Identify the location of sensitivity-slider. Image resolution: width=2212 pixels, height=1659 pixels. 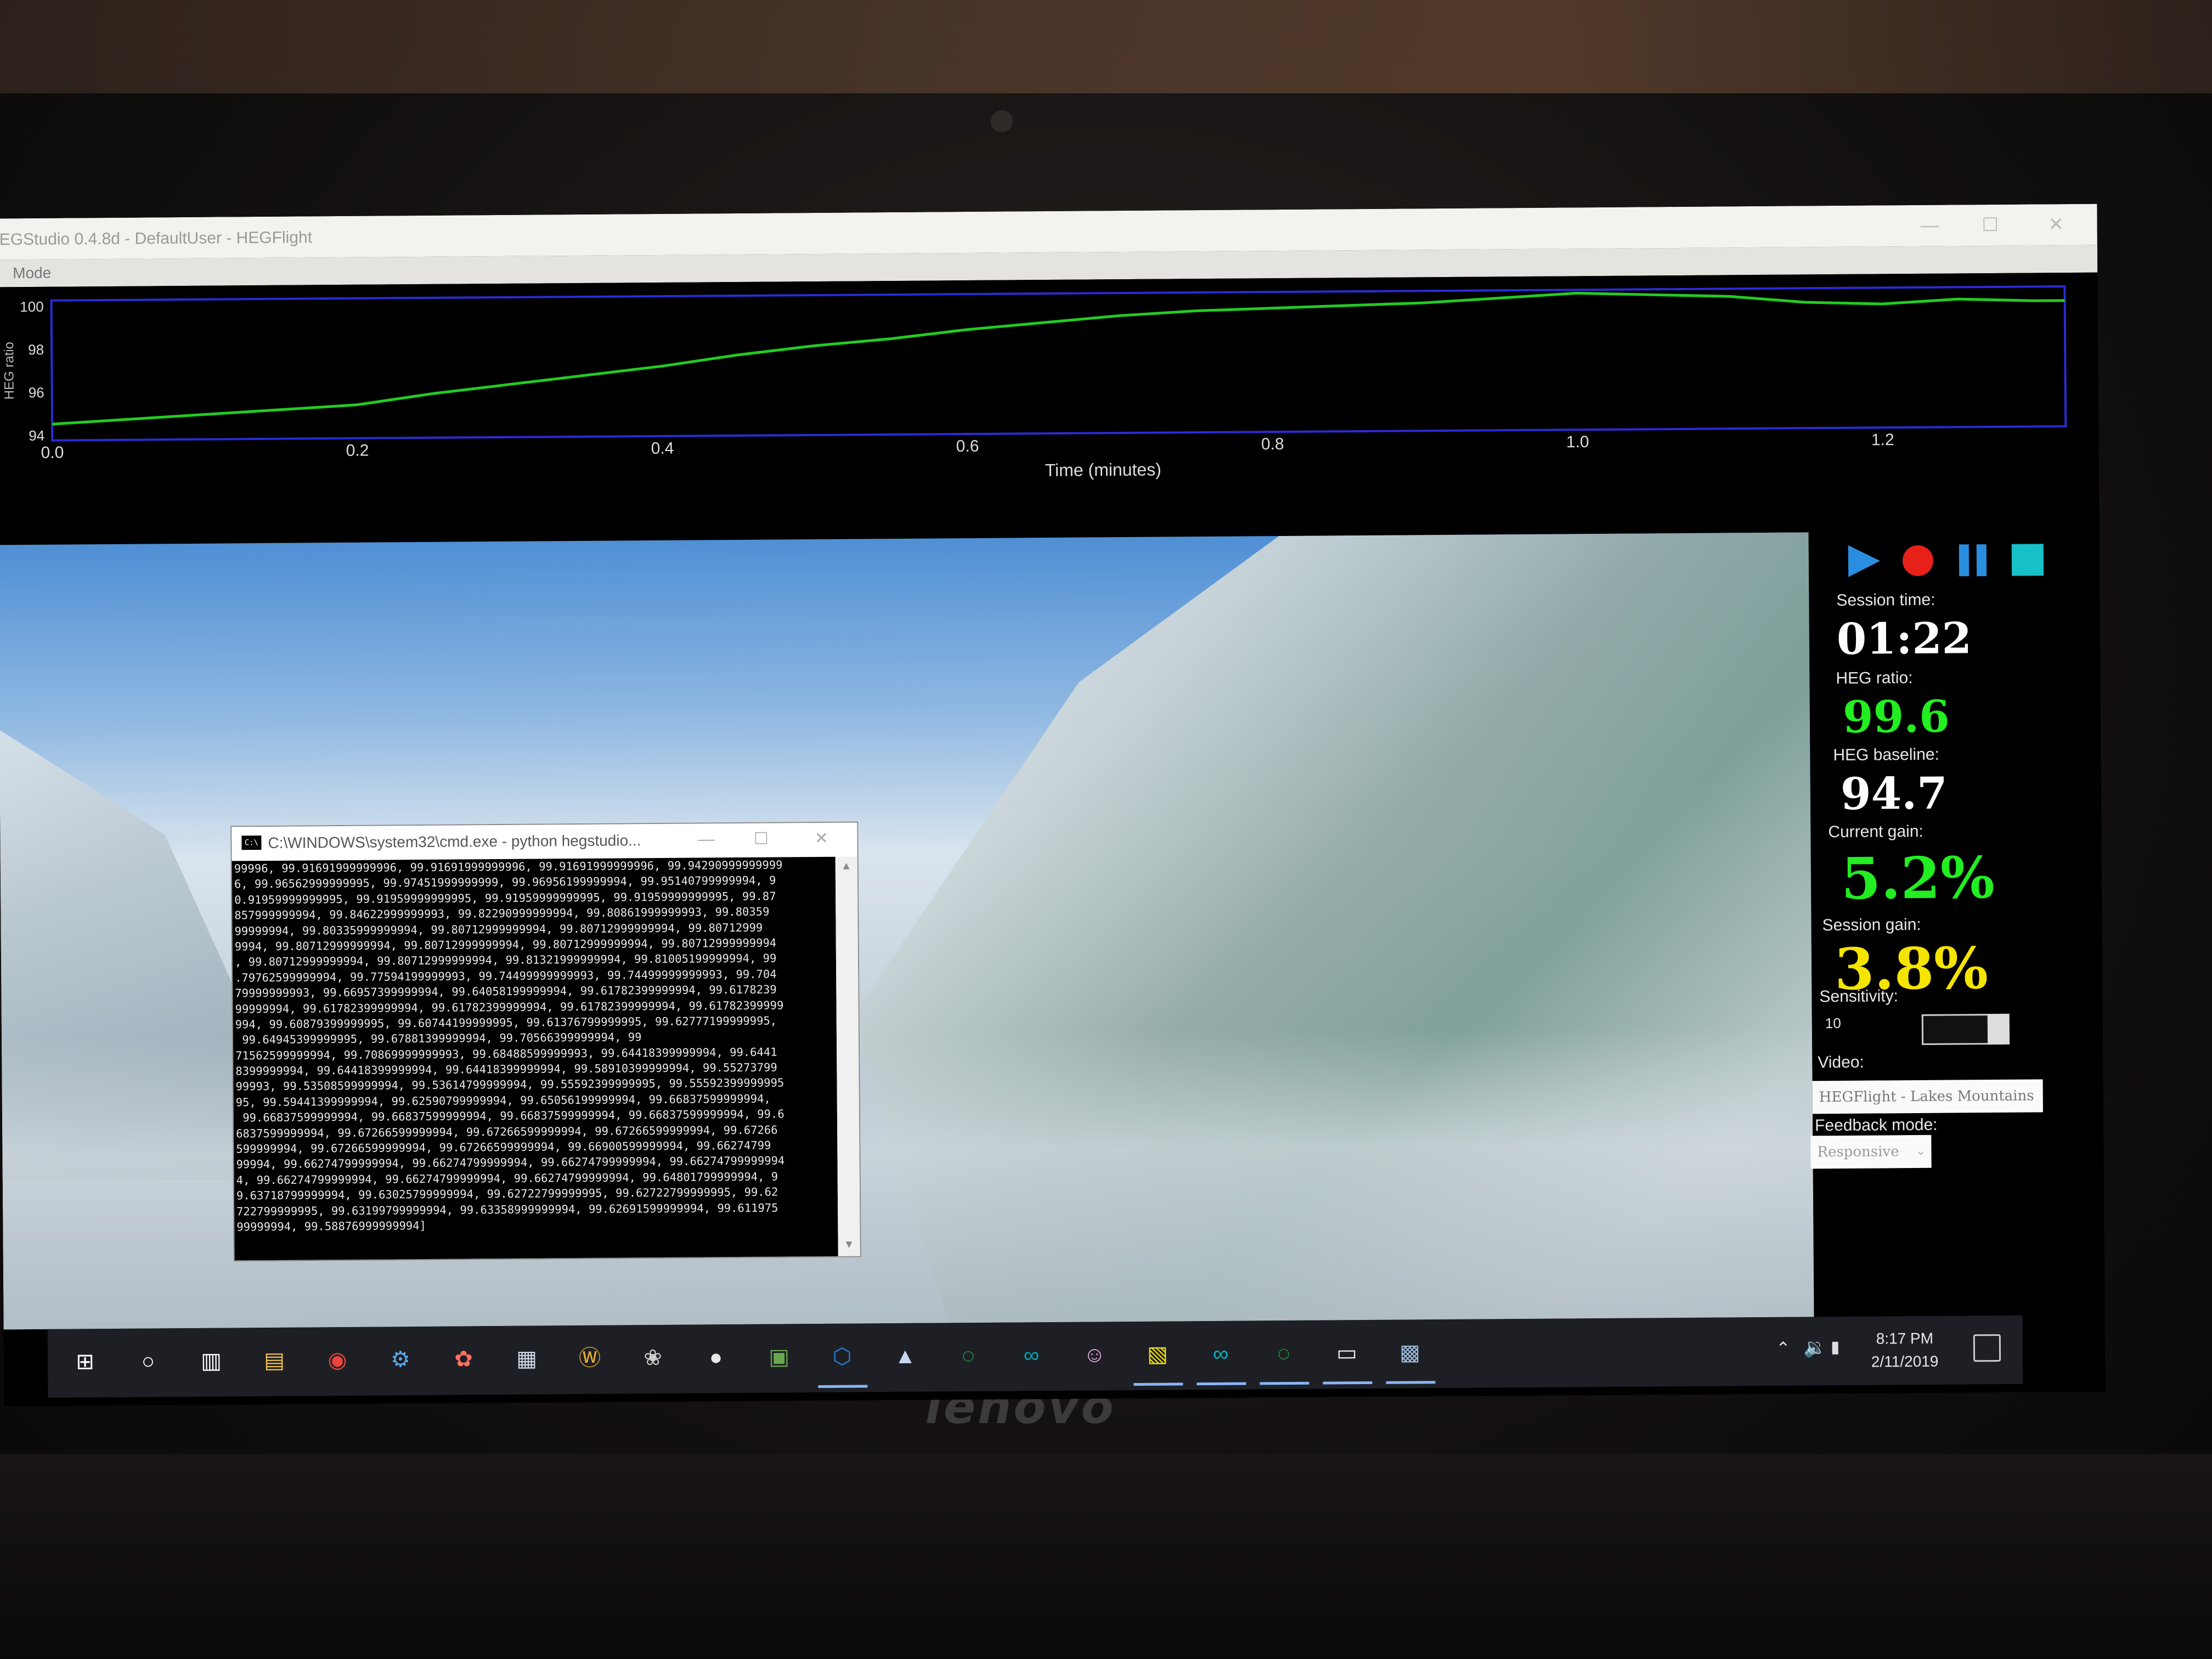
(1956, 1029).